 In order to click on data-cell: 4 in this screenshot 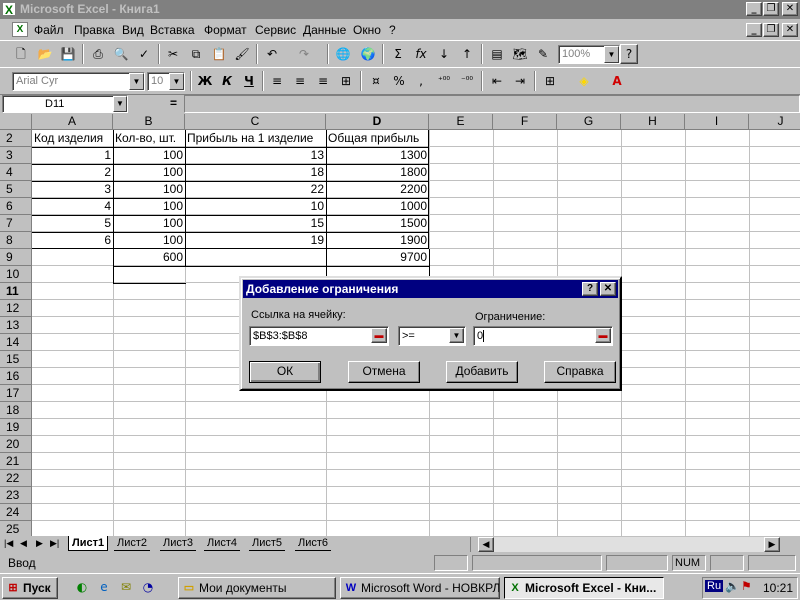, I will do `click(72, 206)`.